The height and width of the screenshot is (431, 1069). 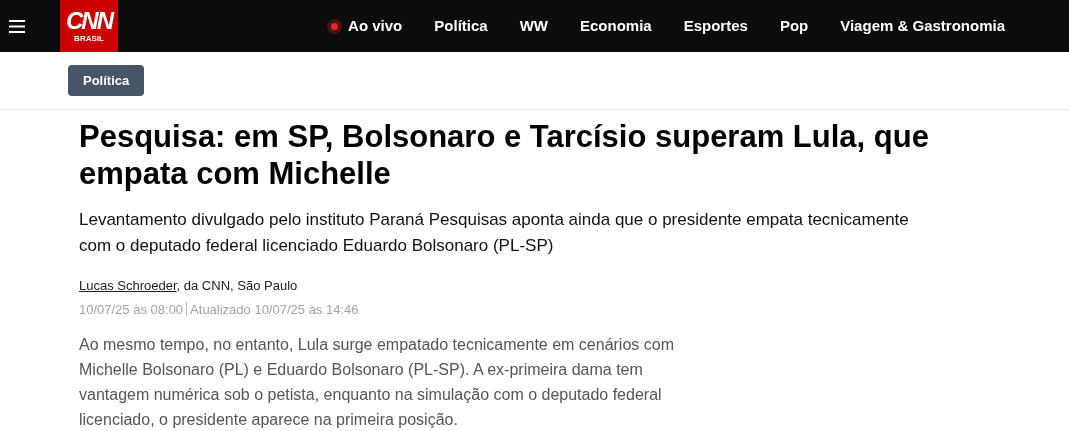 What do you see at coordinates (89, 26) in the screenshot?
I see `logo: CNN BRASIL` at bounding box center [89, 26].